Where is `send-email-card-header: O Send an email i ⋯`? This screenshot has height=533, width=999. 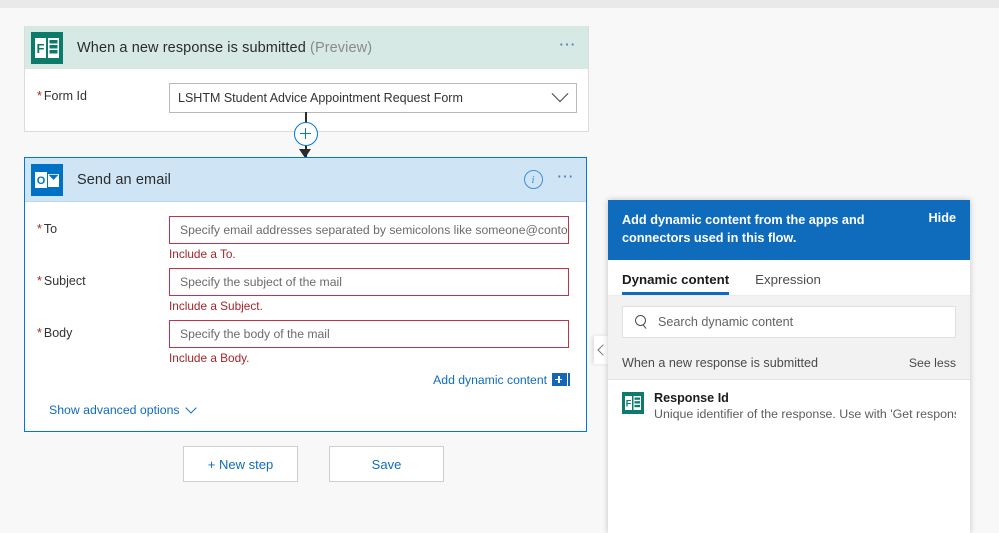 send-email-card-header: O Send an email i ⋯ is located at coordinates (305, 180).